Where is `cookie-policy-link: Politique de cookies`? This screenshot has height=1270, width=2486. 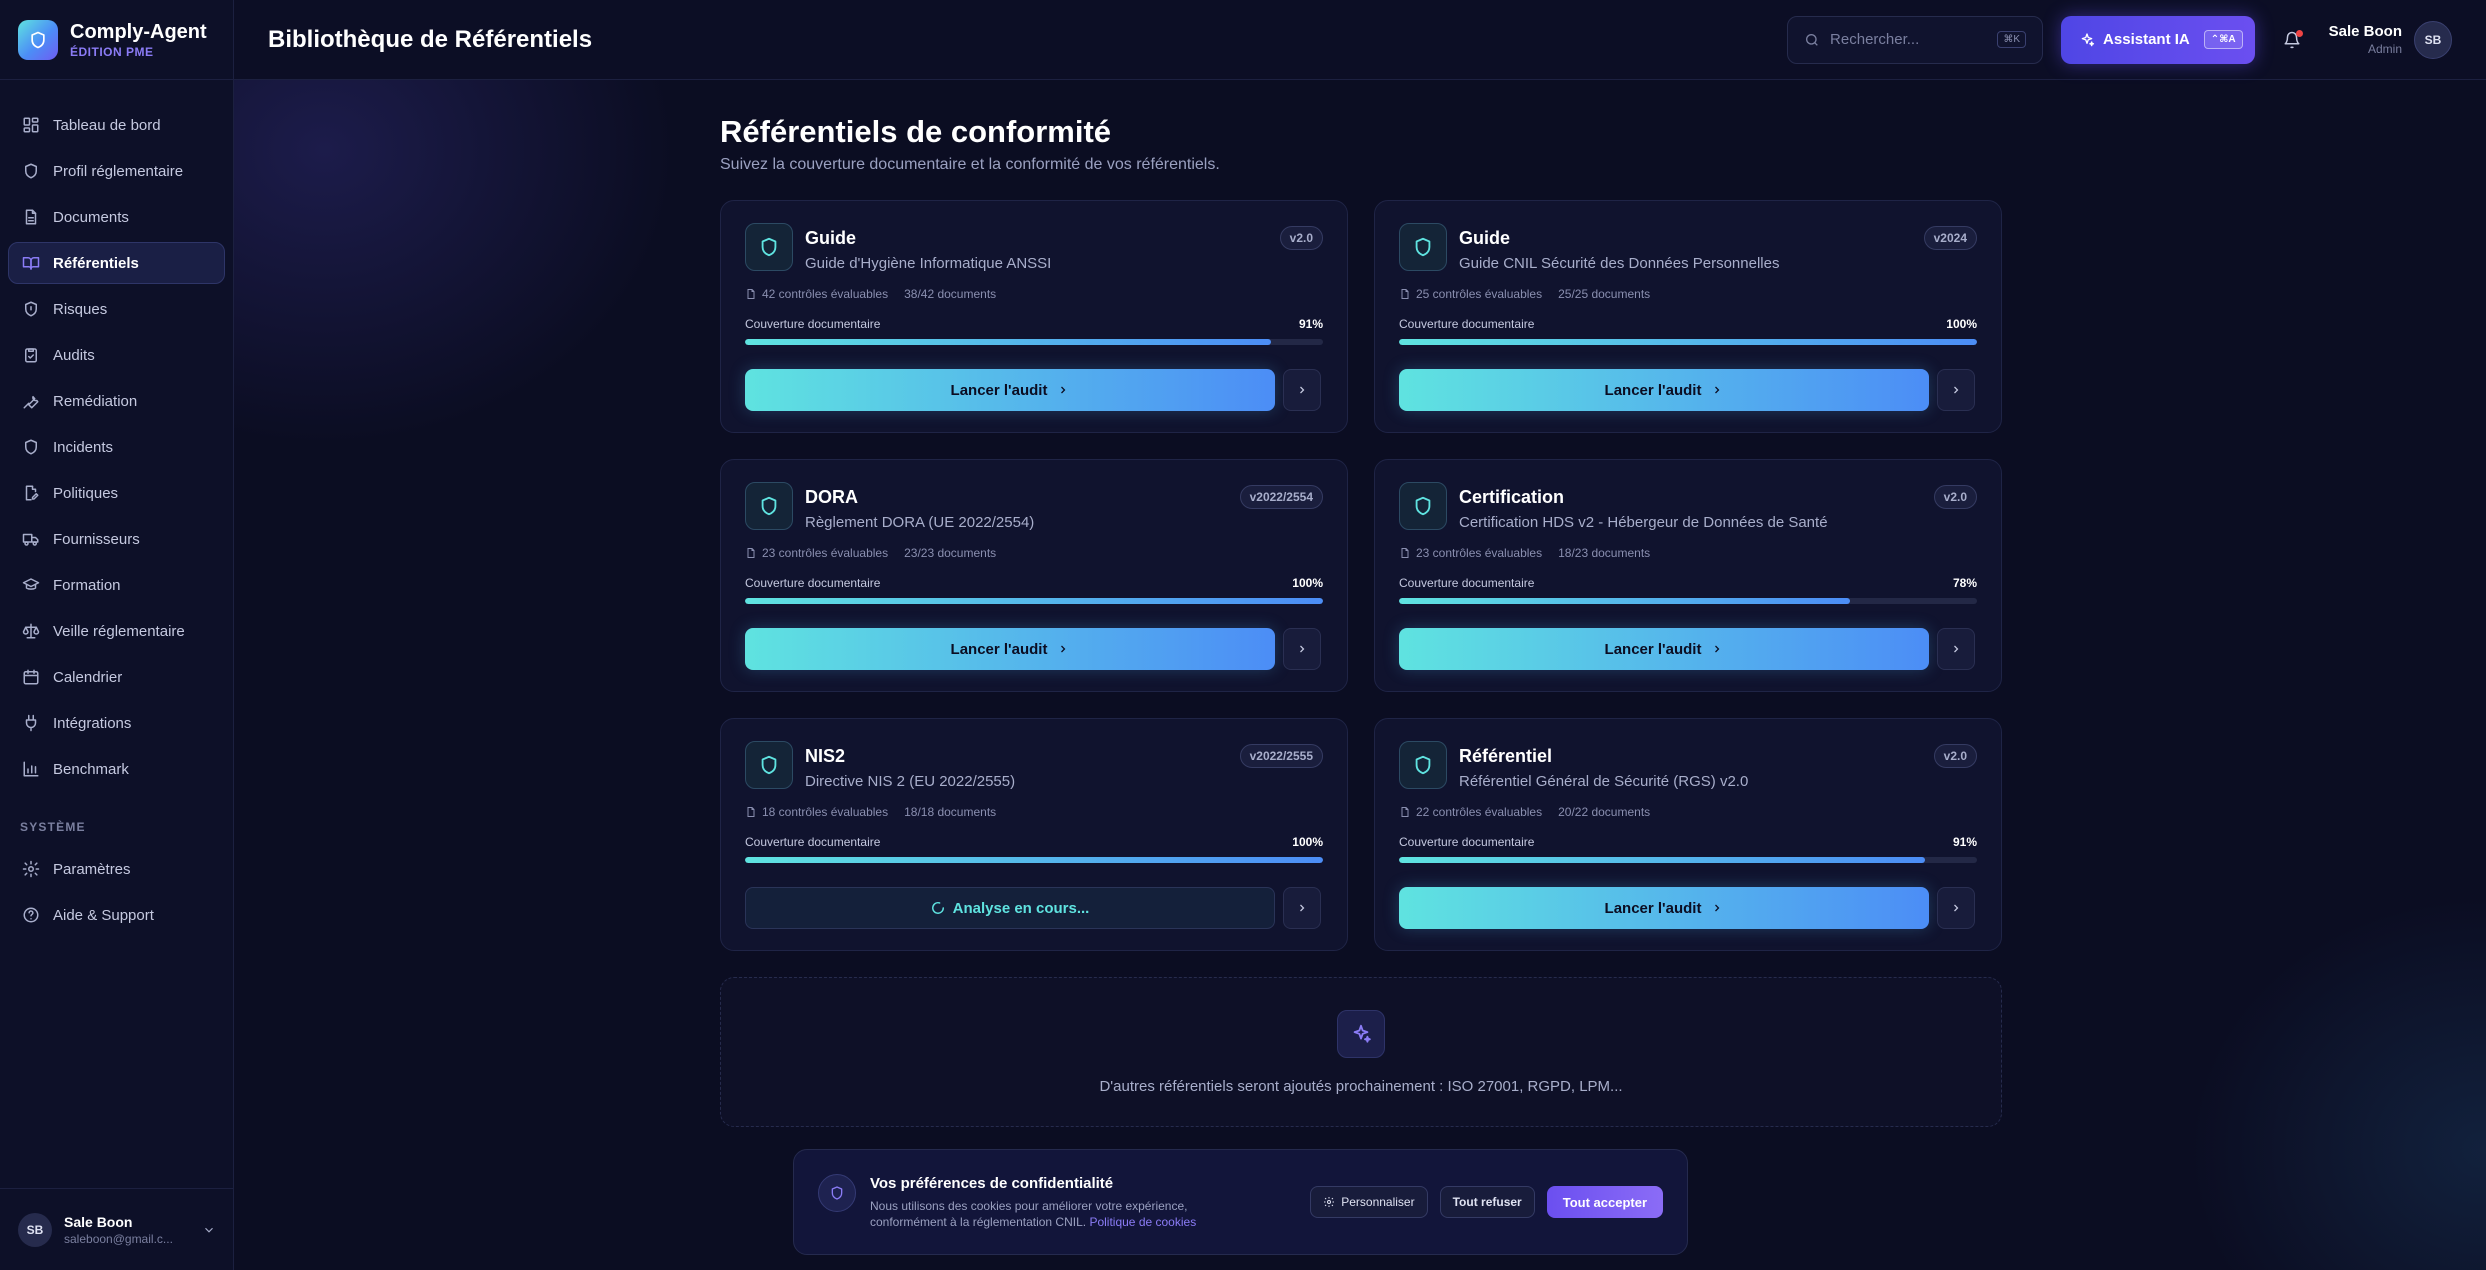 cookie-policy-link: Politique de cookies is located at coordinates (1142, 1222).